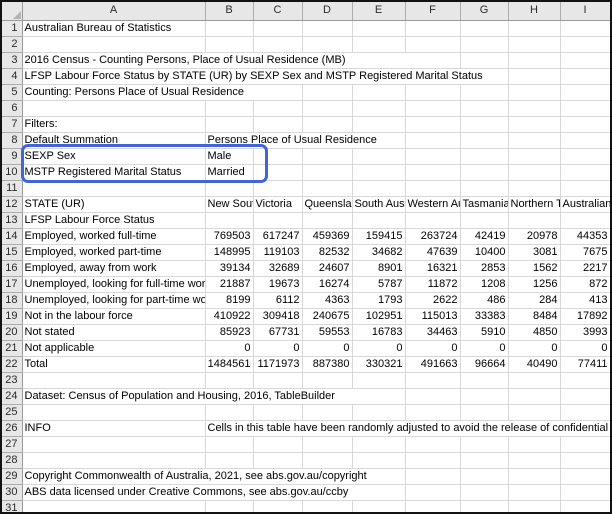 The width and height of the screenshot is (612, 514). Describe the element at coordinates (114, 444) in the screenshot. I see `cell-A27` at that location.